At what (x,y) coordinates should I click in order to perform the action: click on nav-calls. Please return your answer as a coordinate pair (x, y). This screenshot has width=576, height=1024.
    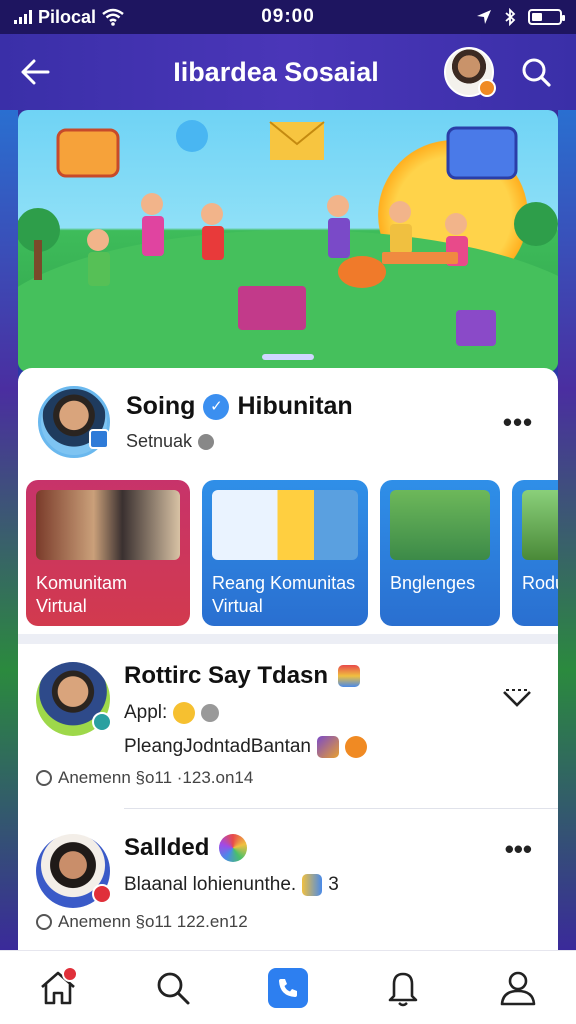
    Looking at the image, I should click on (288, 988).